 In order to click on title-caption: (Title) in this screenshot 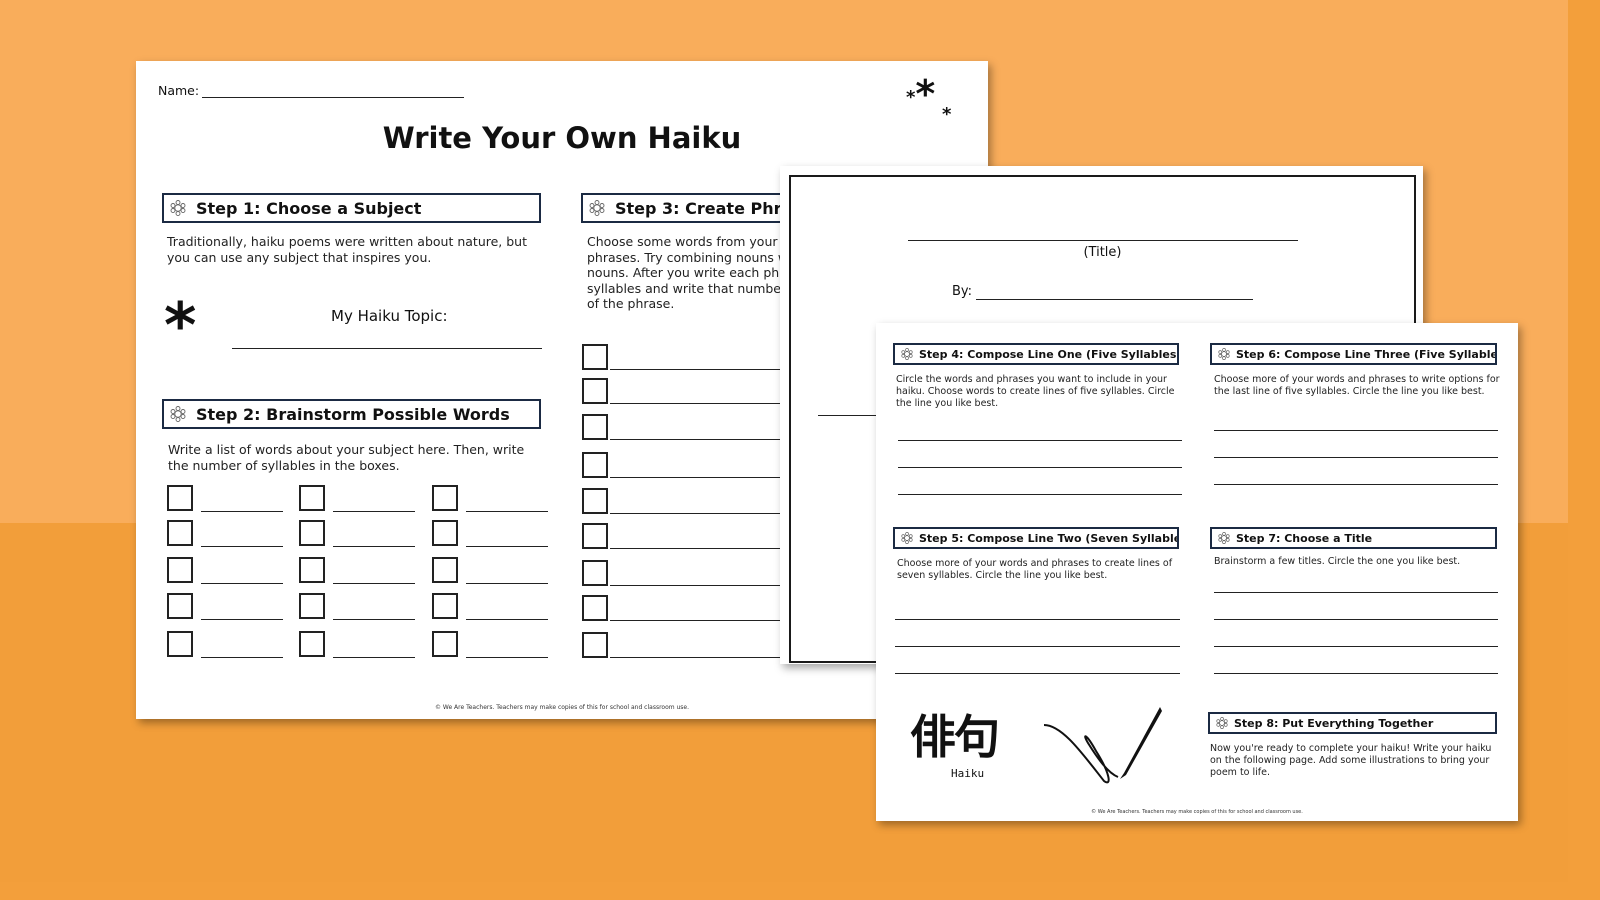, I will do `click(1102, 252)`.